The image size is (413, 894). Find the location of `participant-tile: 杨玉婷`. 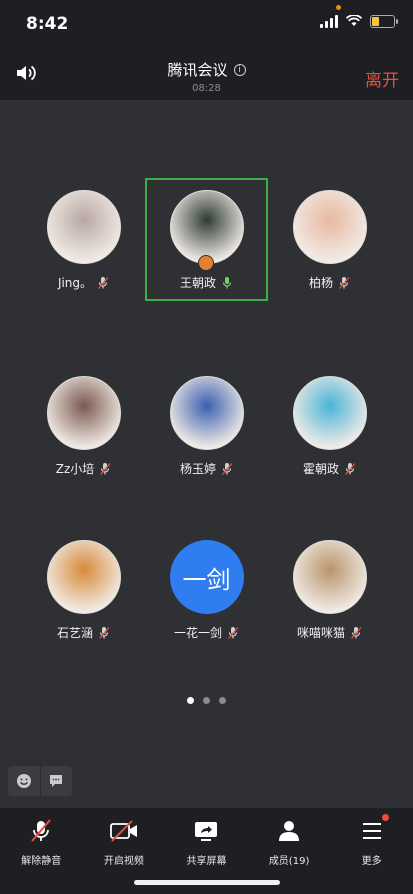

participant-tile: 杨玉婷 is located at coordinates (206, 425).